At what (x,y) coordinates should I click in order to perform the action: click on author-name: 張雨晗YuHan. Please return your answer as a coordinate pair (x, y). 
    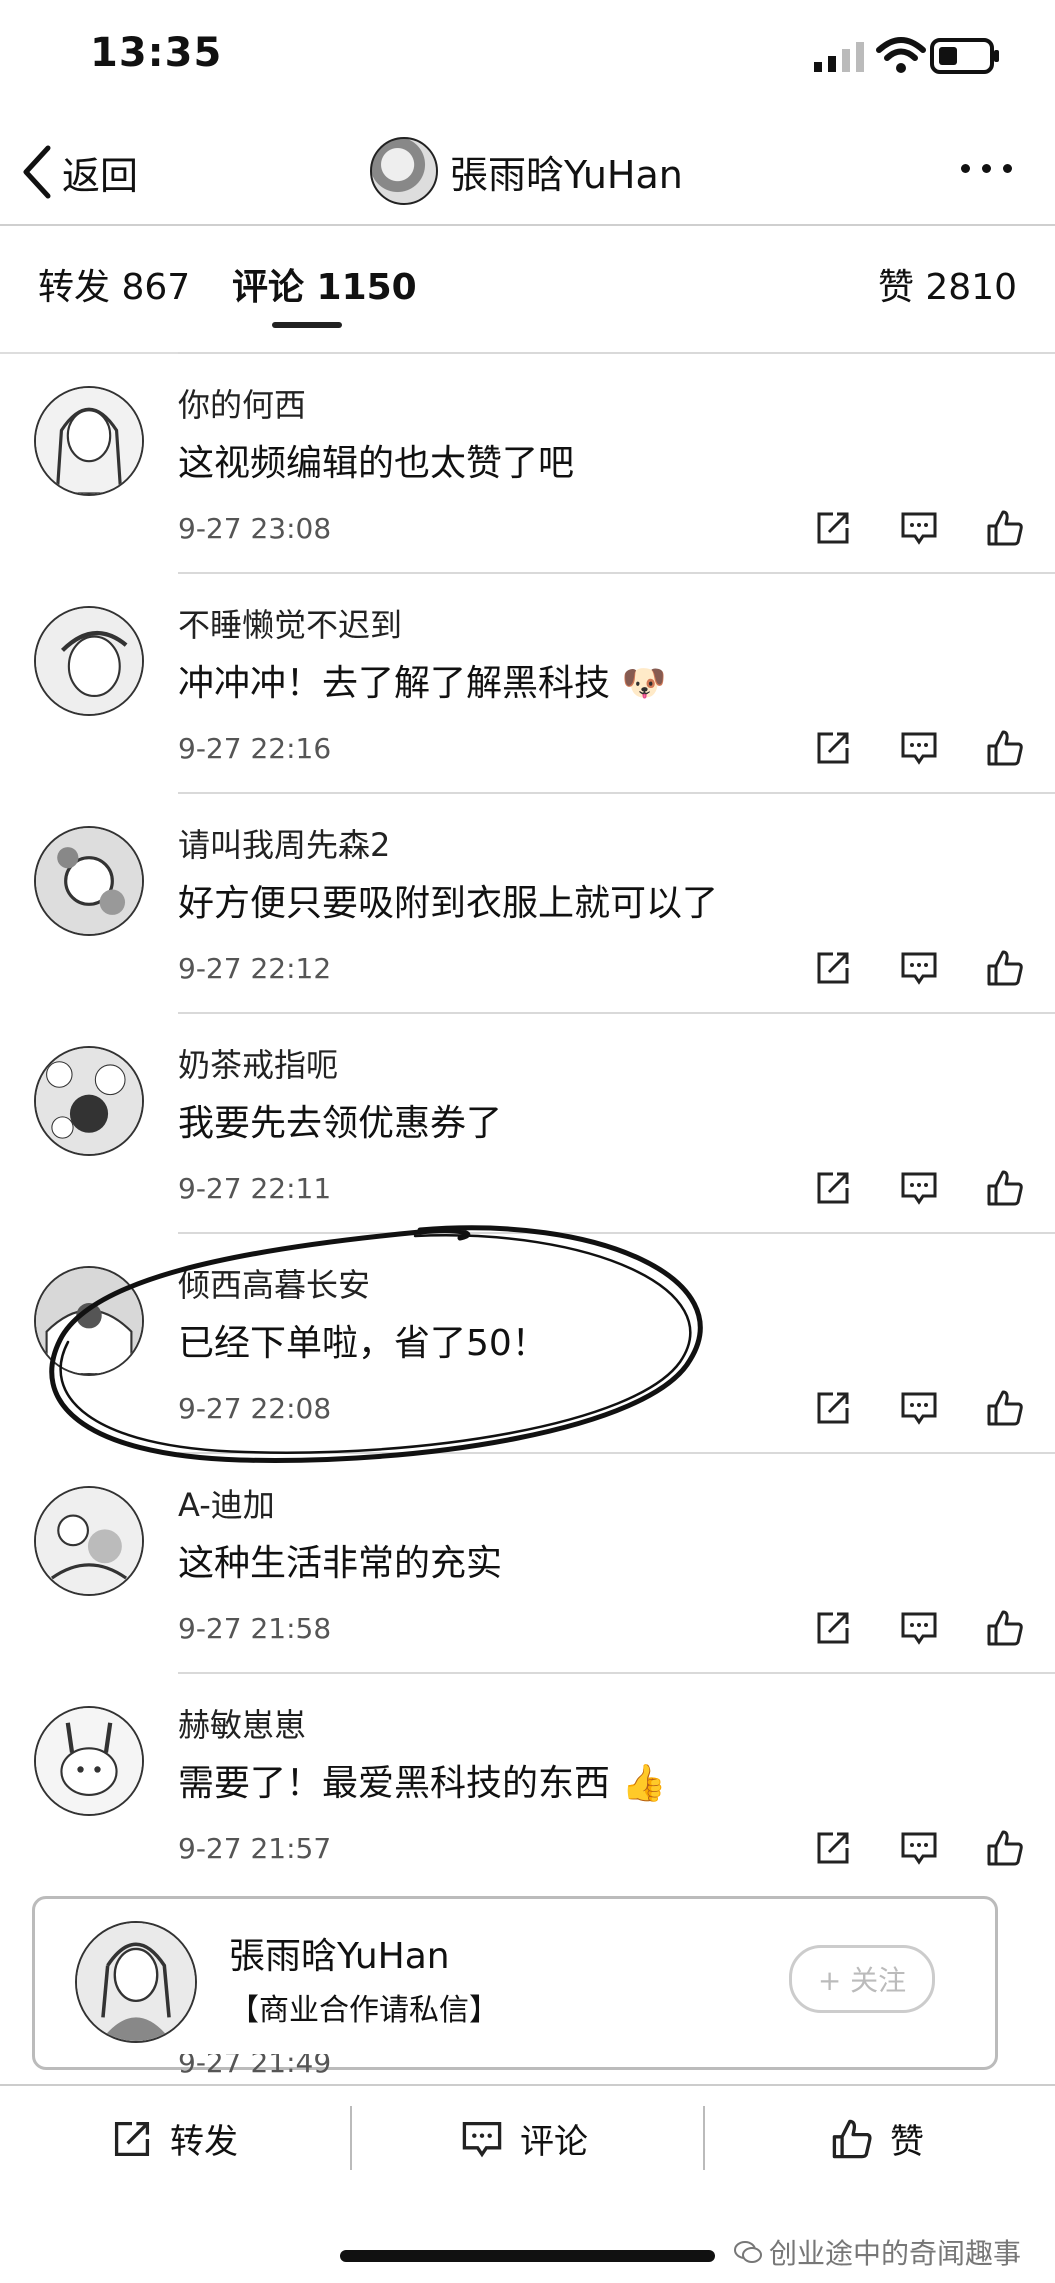
    Looking at the image, I should click on (339, 1953).